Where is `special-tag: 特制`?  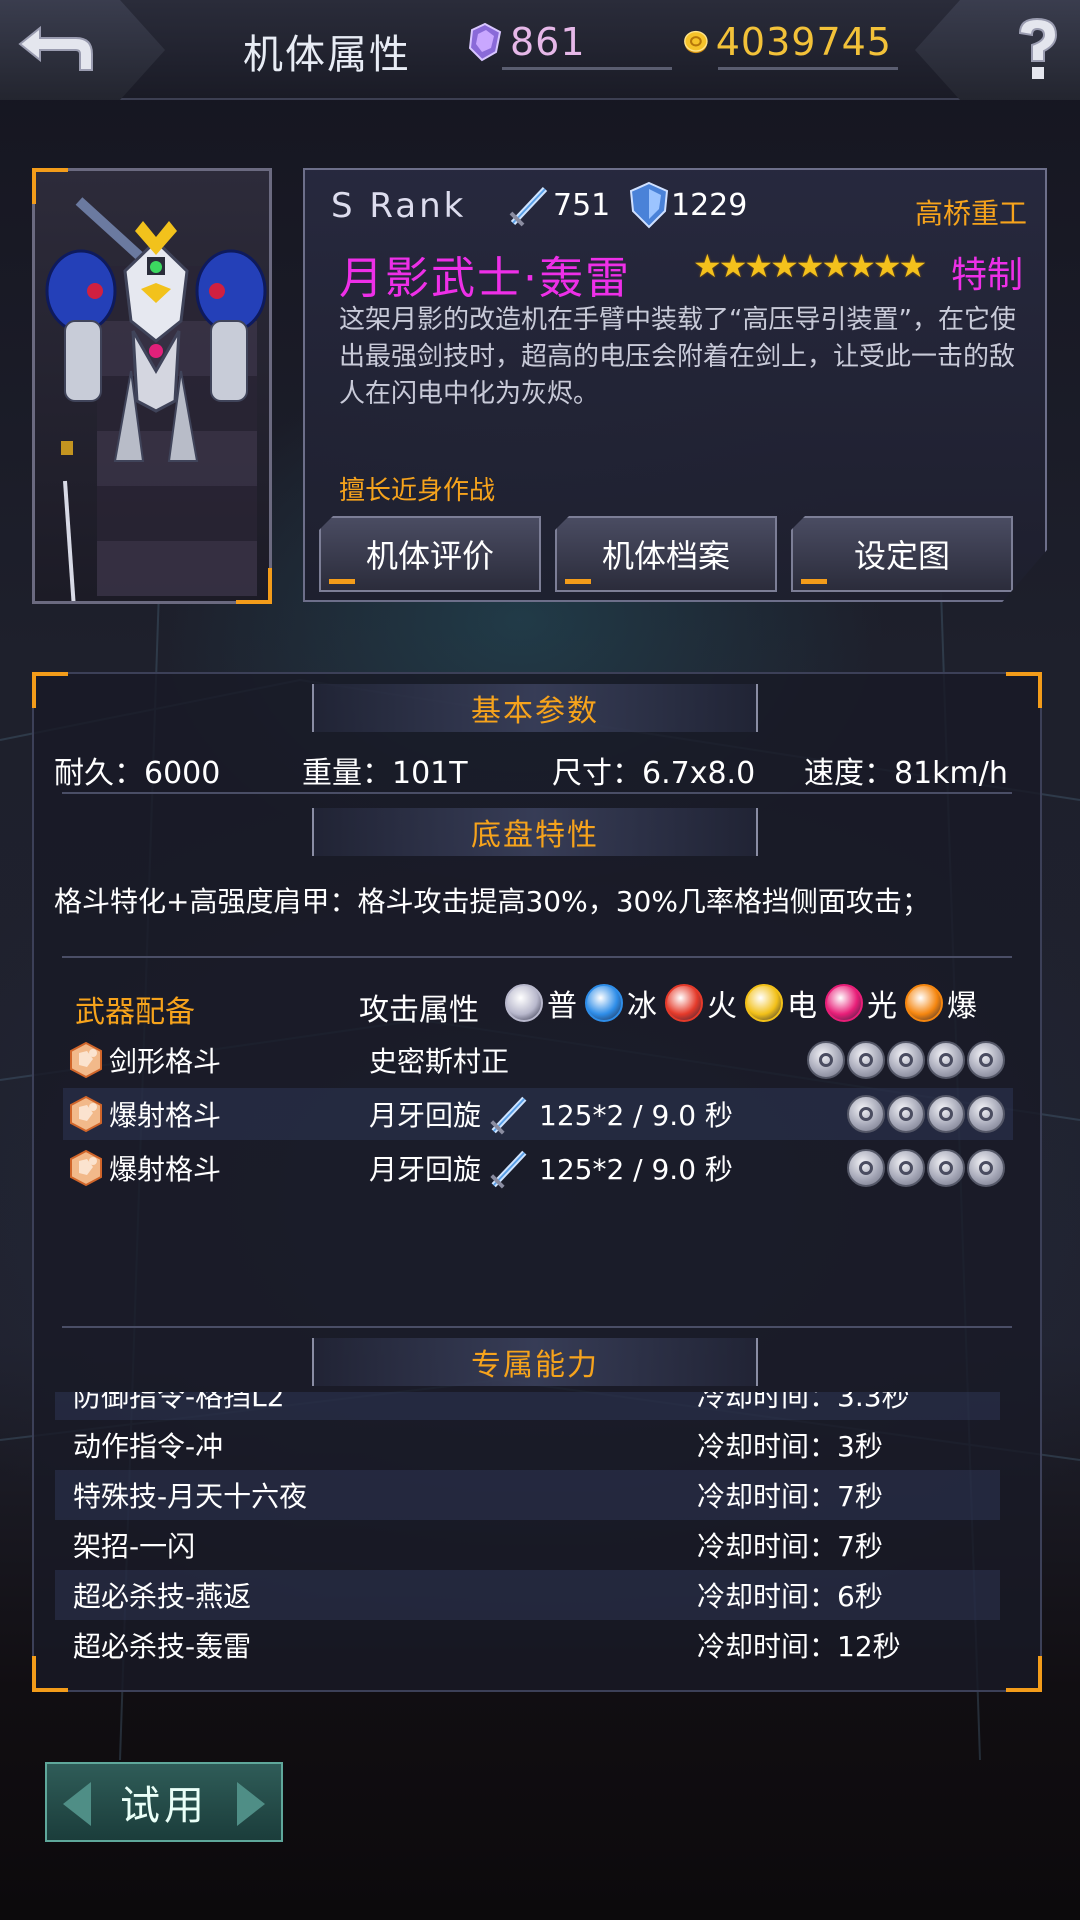 special-tag: 特制 is located at coordinates (986, 275).